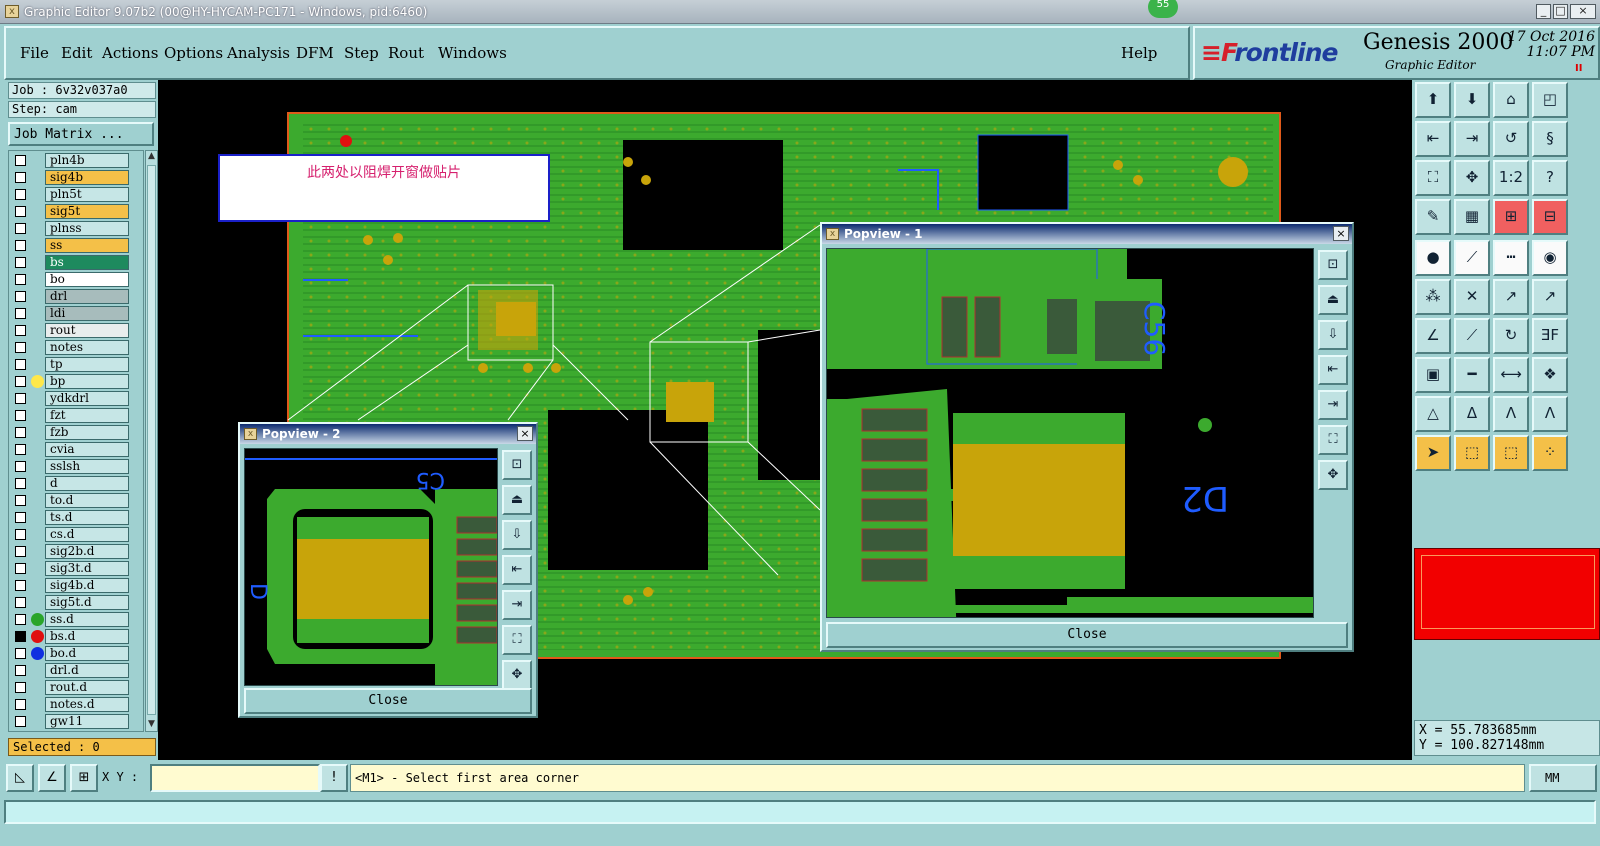 The width and height of the screenshot is (1600, 846). Describe the element at coordinates (76, 619) in the screenshot. I see `layer-row: ss.d` at that location.